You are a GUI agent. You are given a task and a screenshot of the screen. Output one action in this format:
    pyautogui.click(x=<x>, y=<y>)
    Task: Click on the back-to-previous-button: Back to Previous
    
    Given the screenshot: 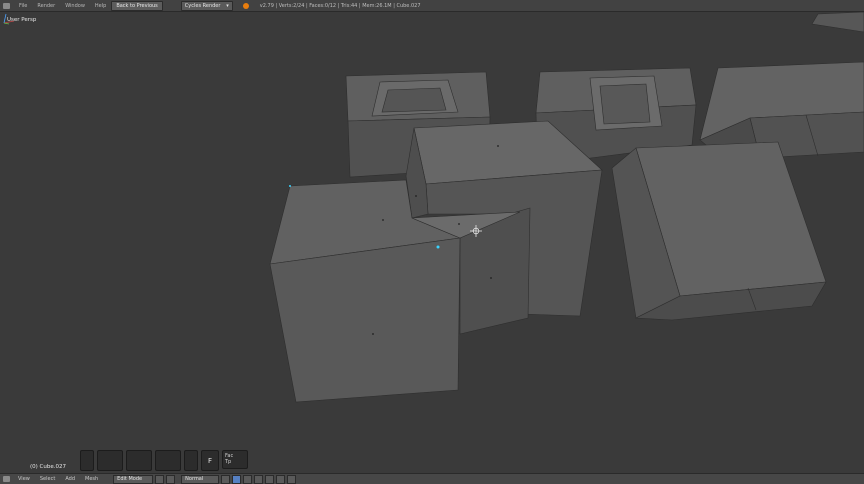 What is the action you would take?
    pyautogui.click(x=137, y=5)
    